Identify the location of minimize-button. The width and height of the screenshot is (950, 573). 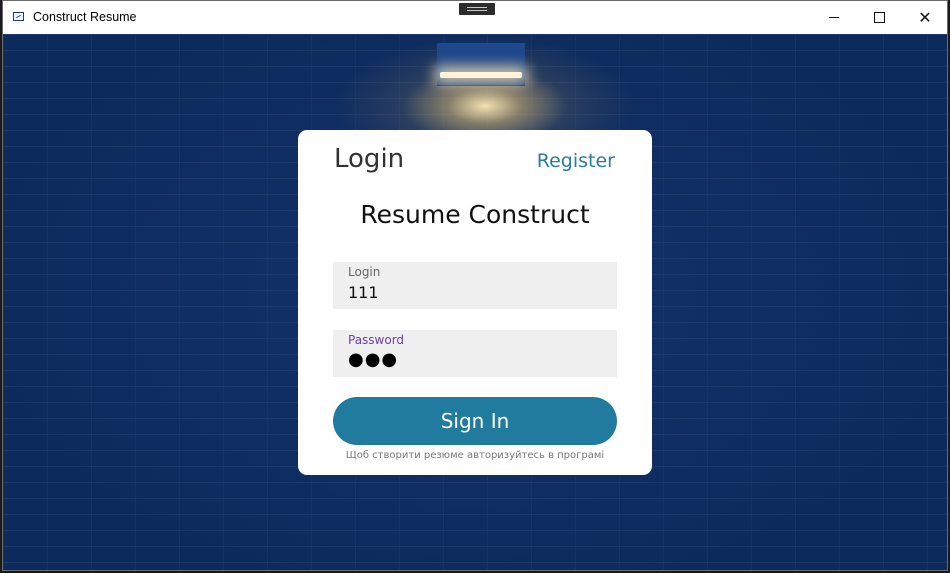
(834, 17).